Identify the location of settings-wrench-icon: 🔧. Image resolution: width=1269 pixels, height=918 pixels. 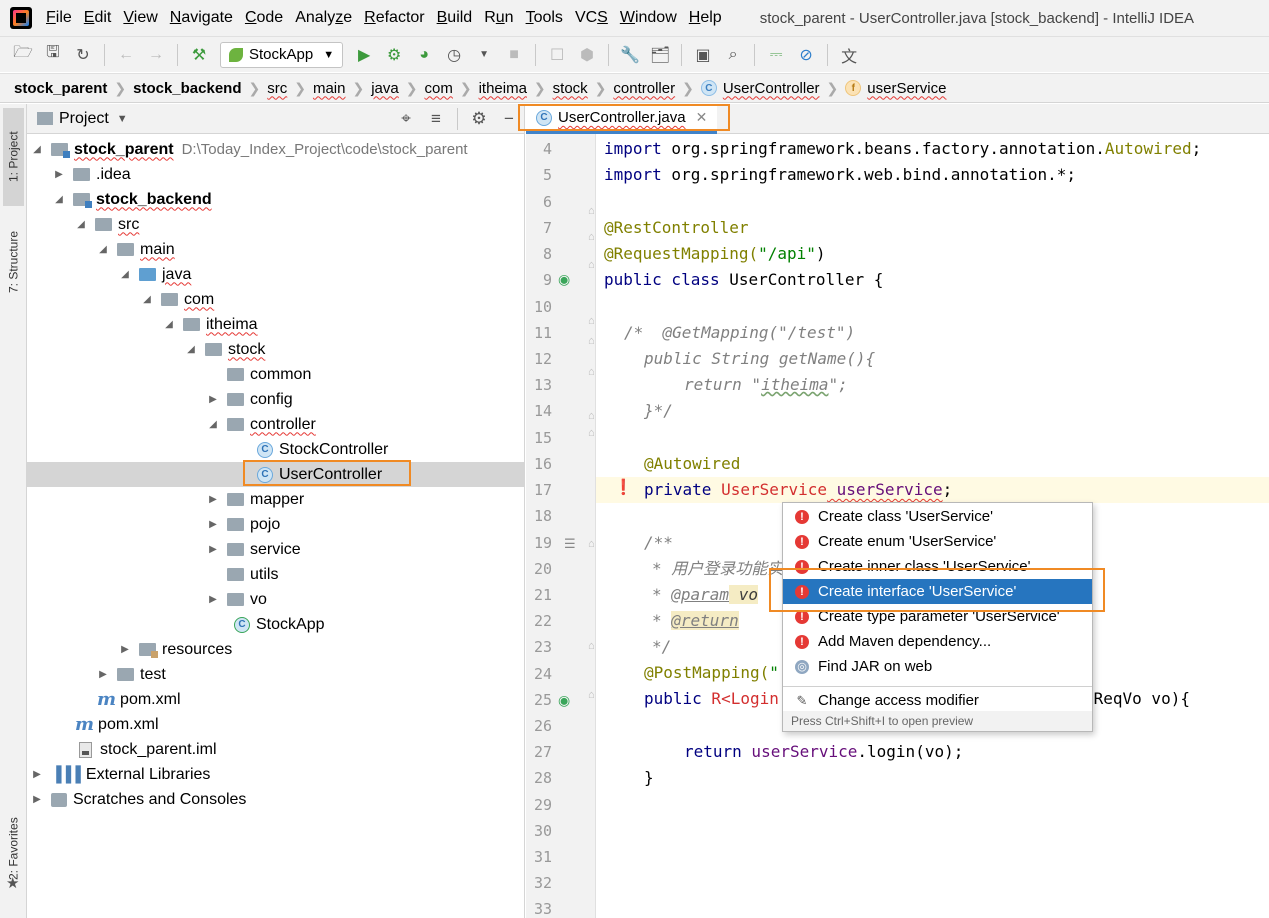
(630, 55).